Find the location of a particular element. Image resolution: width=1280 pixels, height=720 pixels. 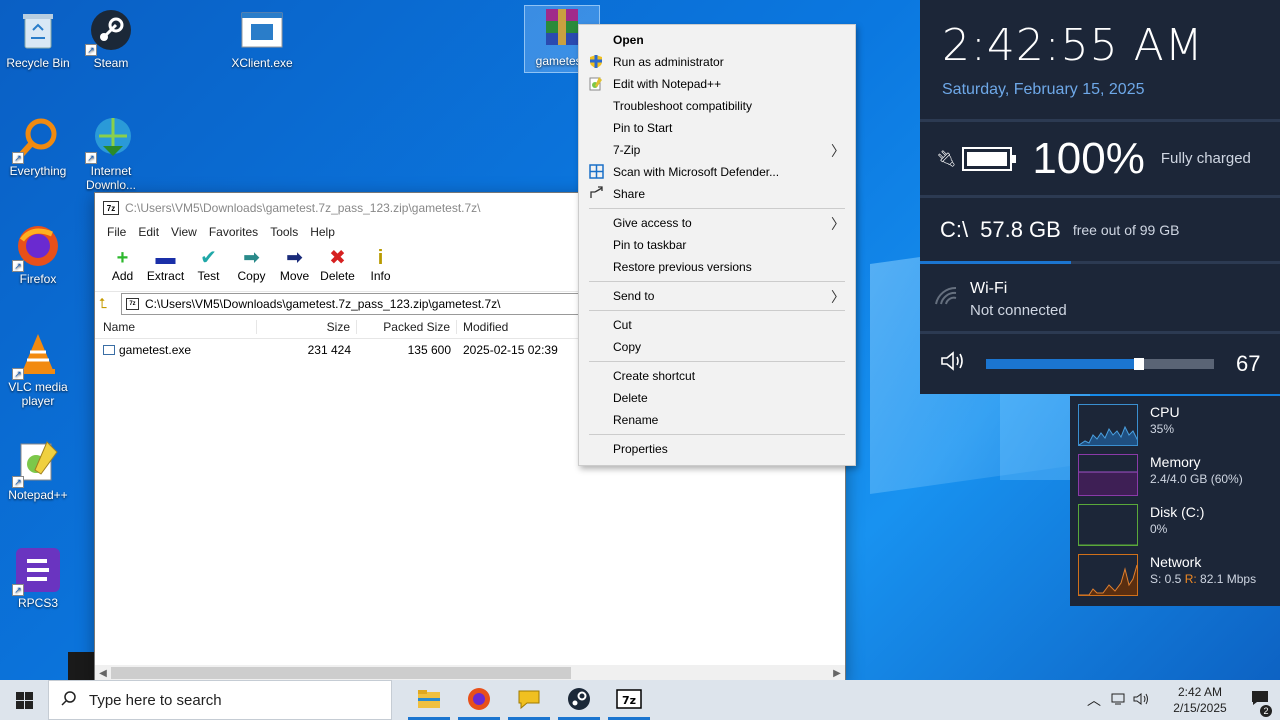

ctx-share: Share is located at coordinates (717, 194).